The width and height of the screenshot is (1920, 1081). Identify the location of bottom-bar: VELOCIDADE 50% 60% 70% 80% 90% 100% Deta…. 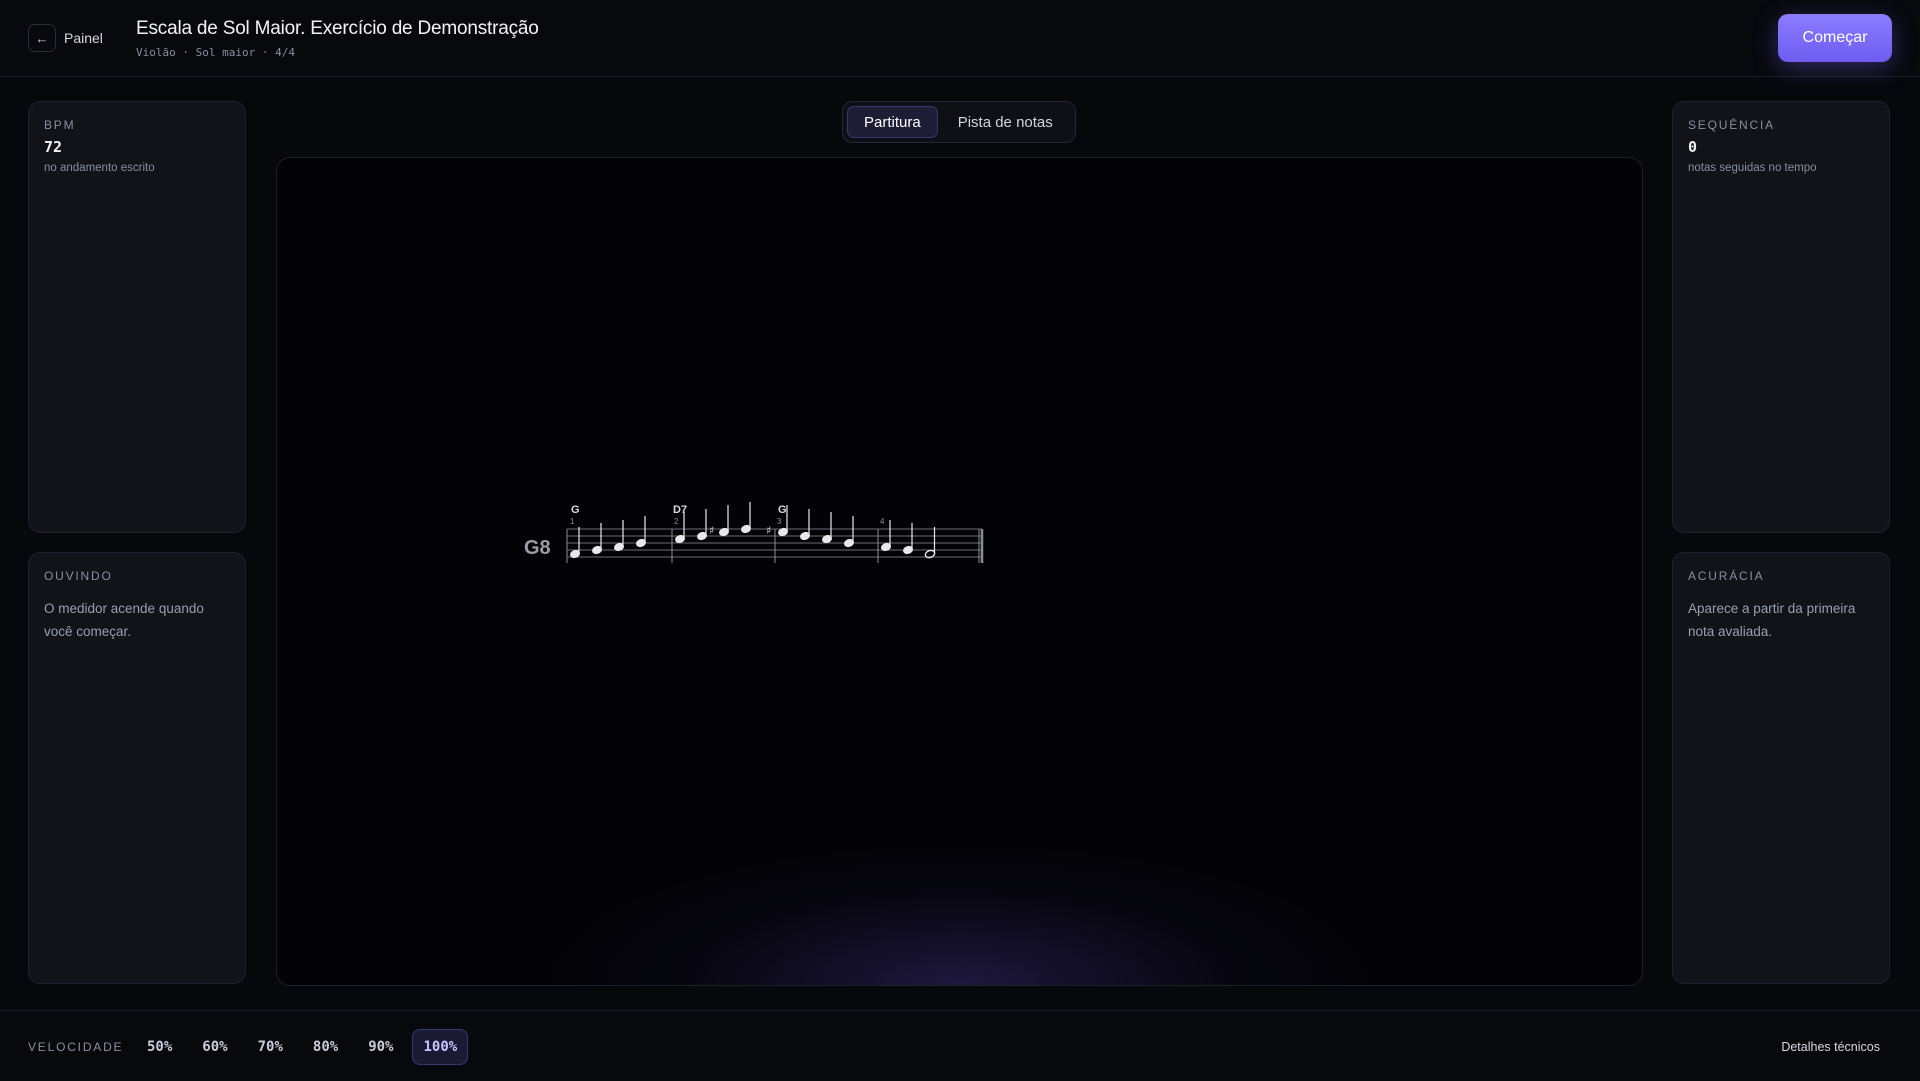
(960, 1045).